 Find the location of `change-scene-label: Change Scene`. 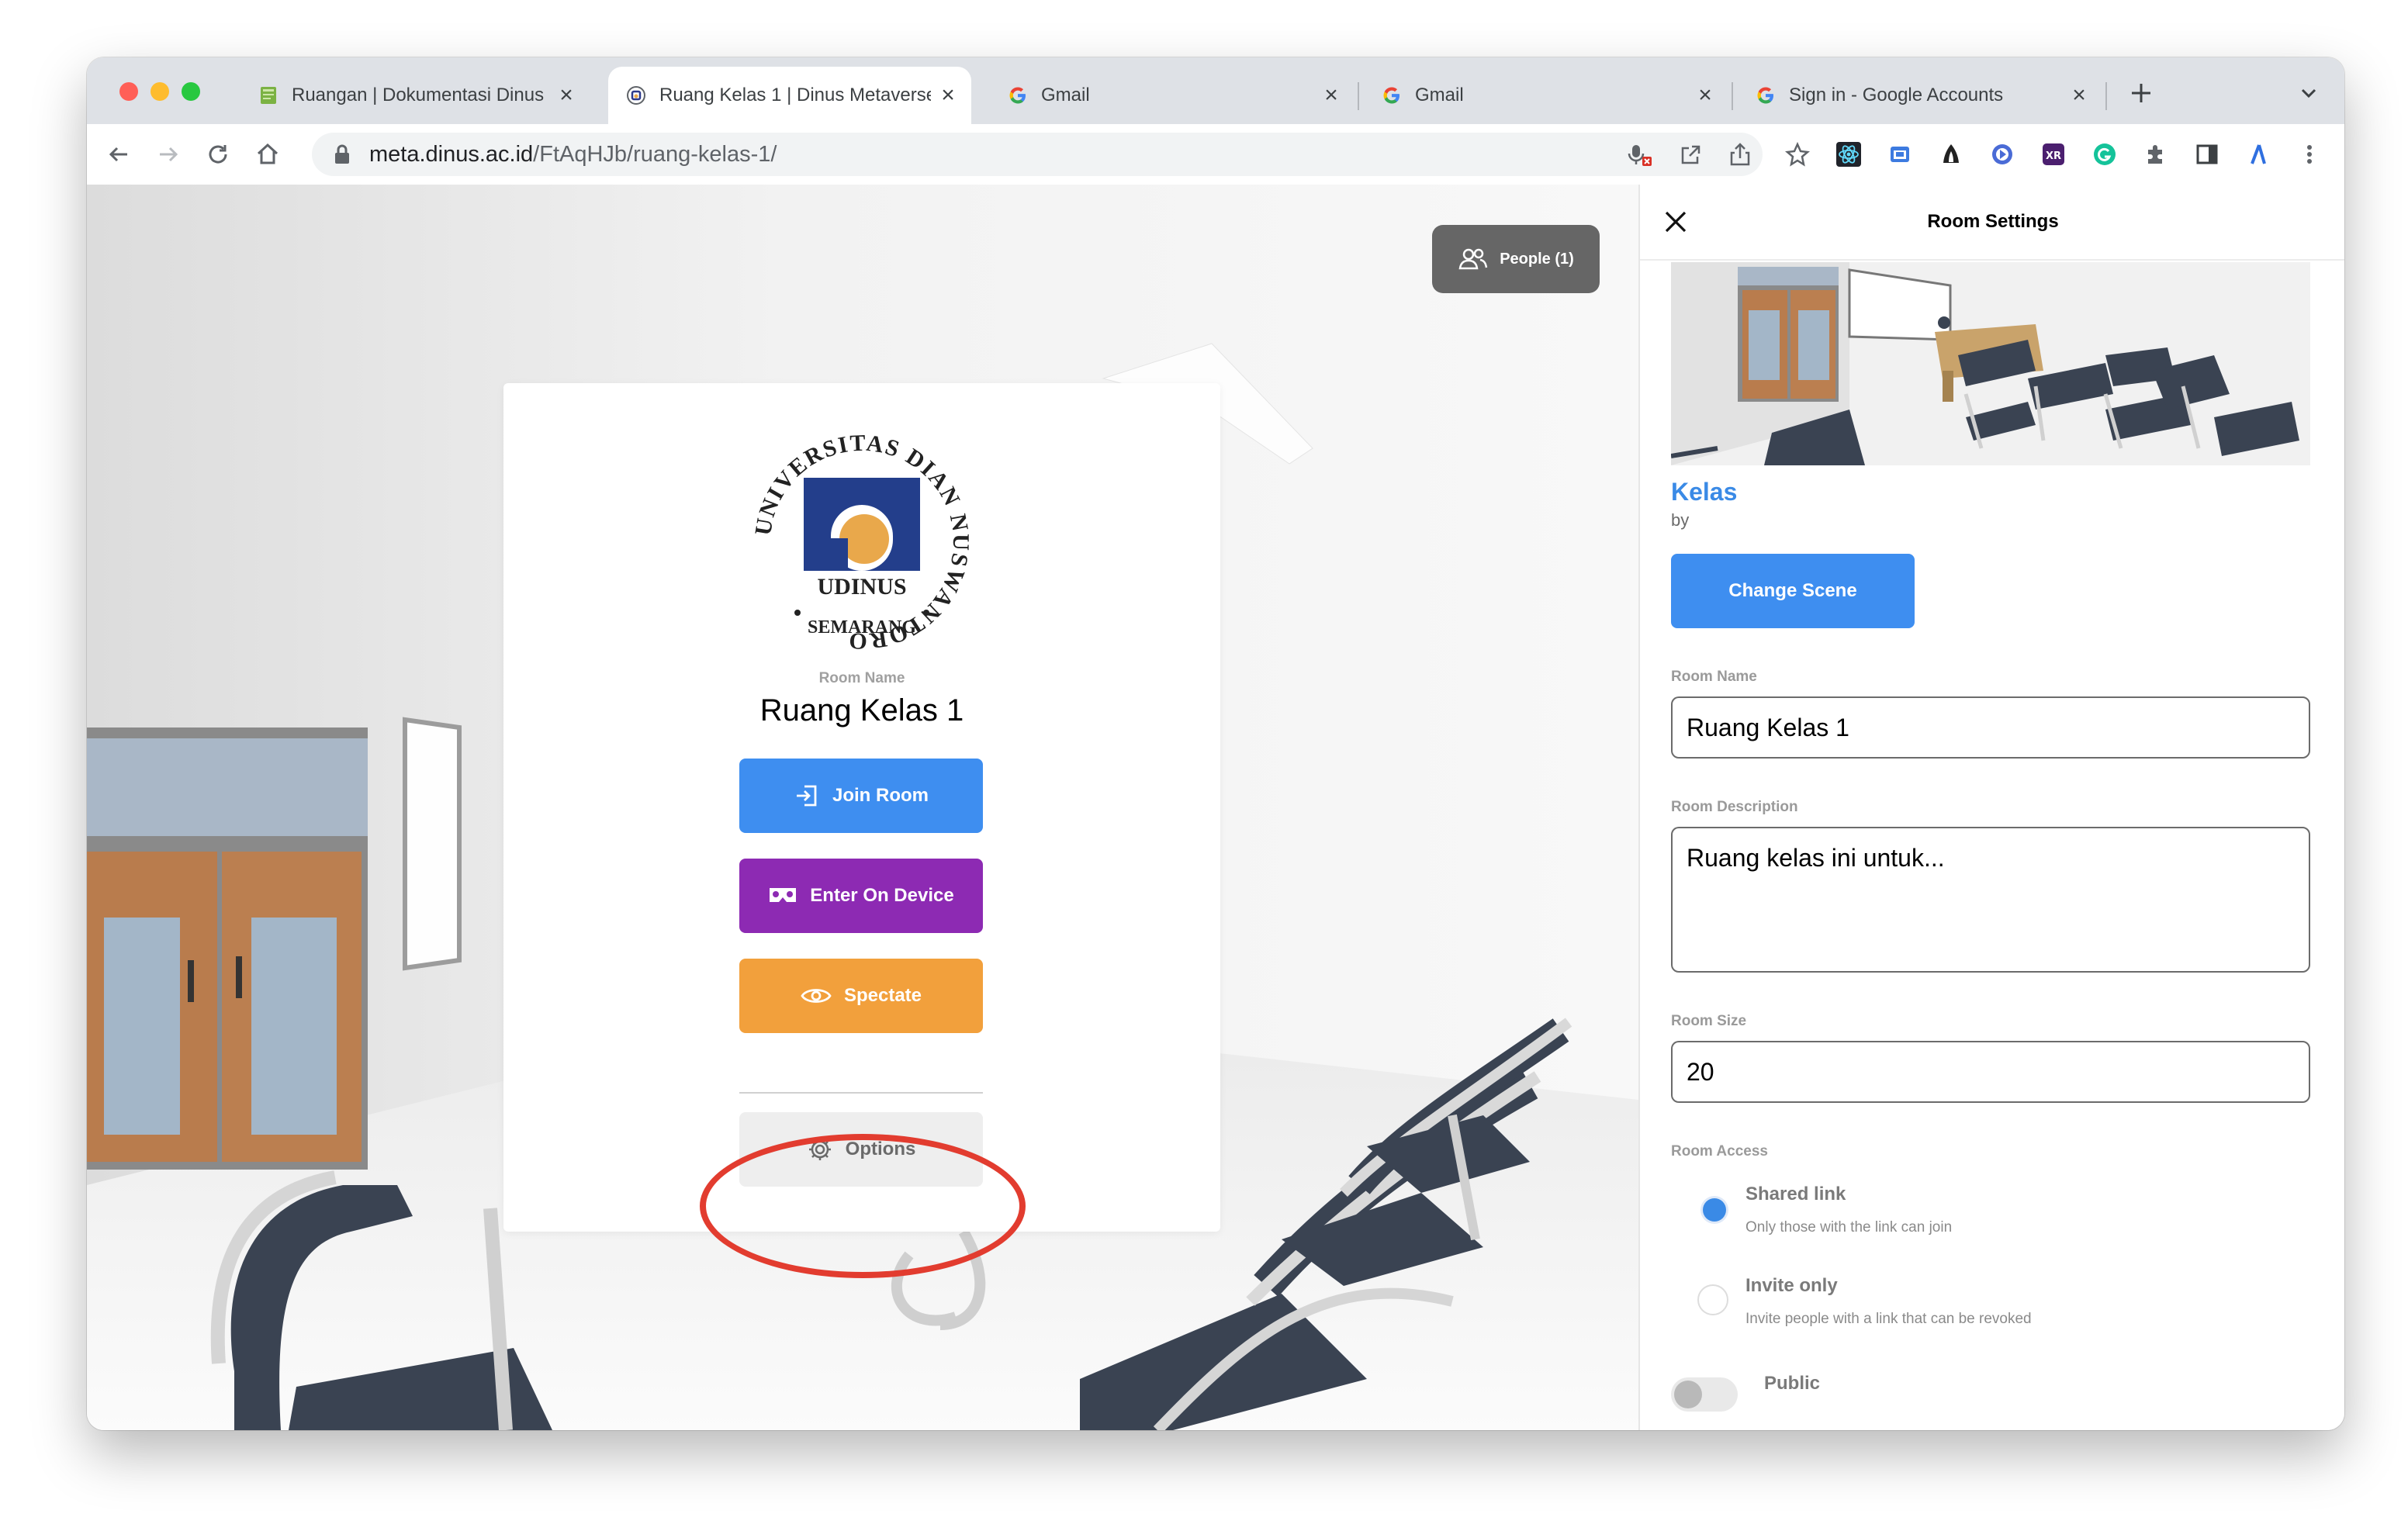

change-scene-label: Change Scene is located at coordinates (1792, 590).